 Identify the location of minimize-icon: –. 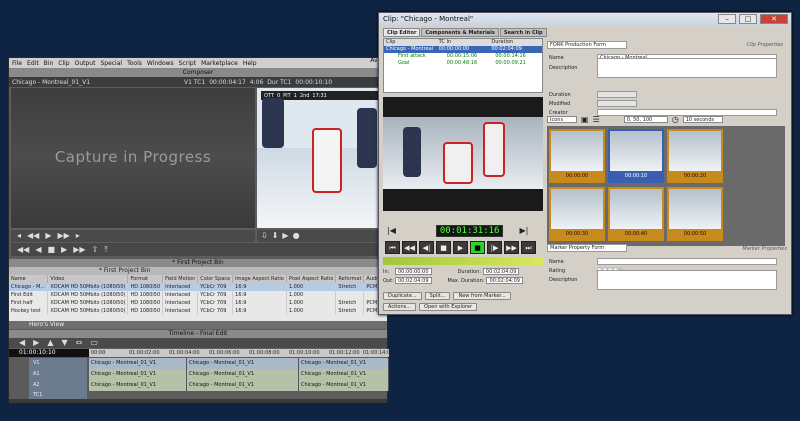
(727, 19).